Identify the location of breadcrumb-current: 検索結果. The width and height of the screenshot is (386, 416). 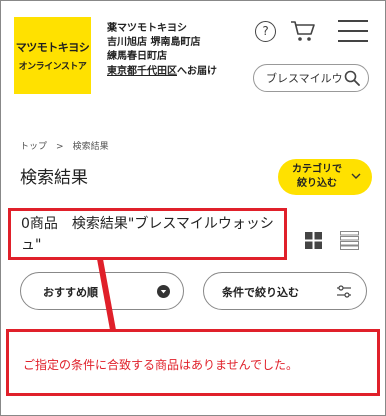
(90, 147).